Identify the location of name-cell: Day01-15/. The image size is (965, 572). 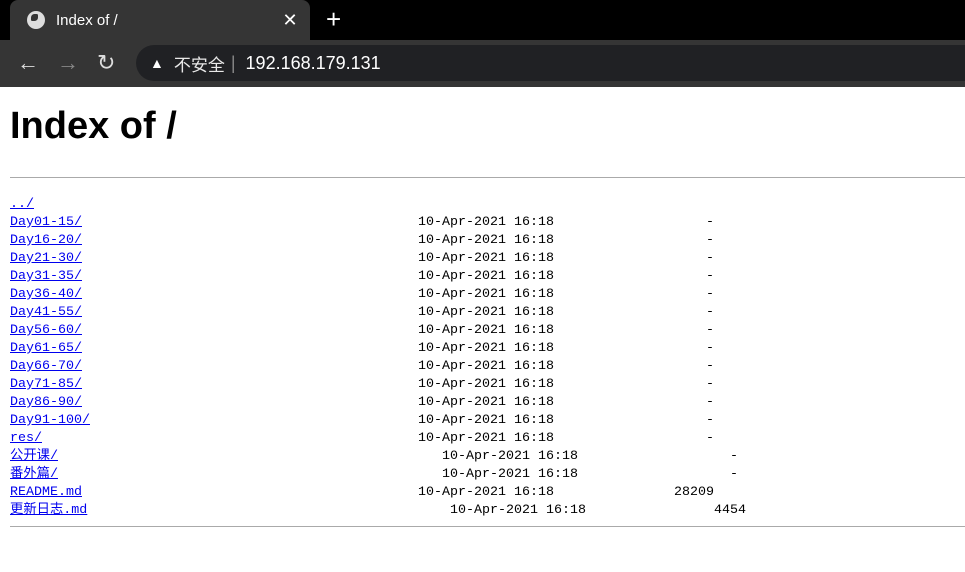
(214, 223).